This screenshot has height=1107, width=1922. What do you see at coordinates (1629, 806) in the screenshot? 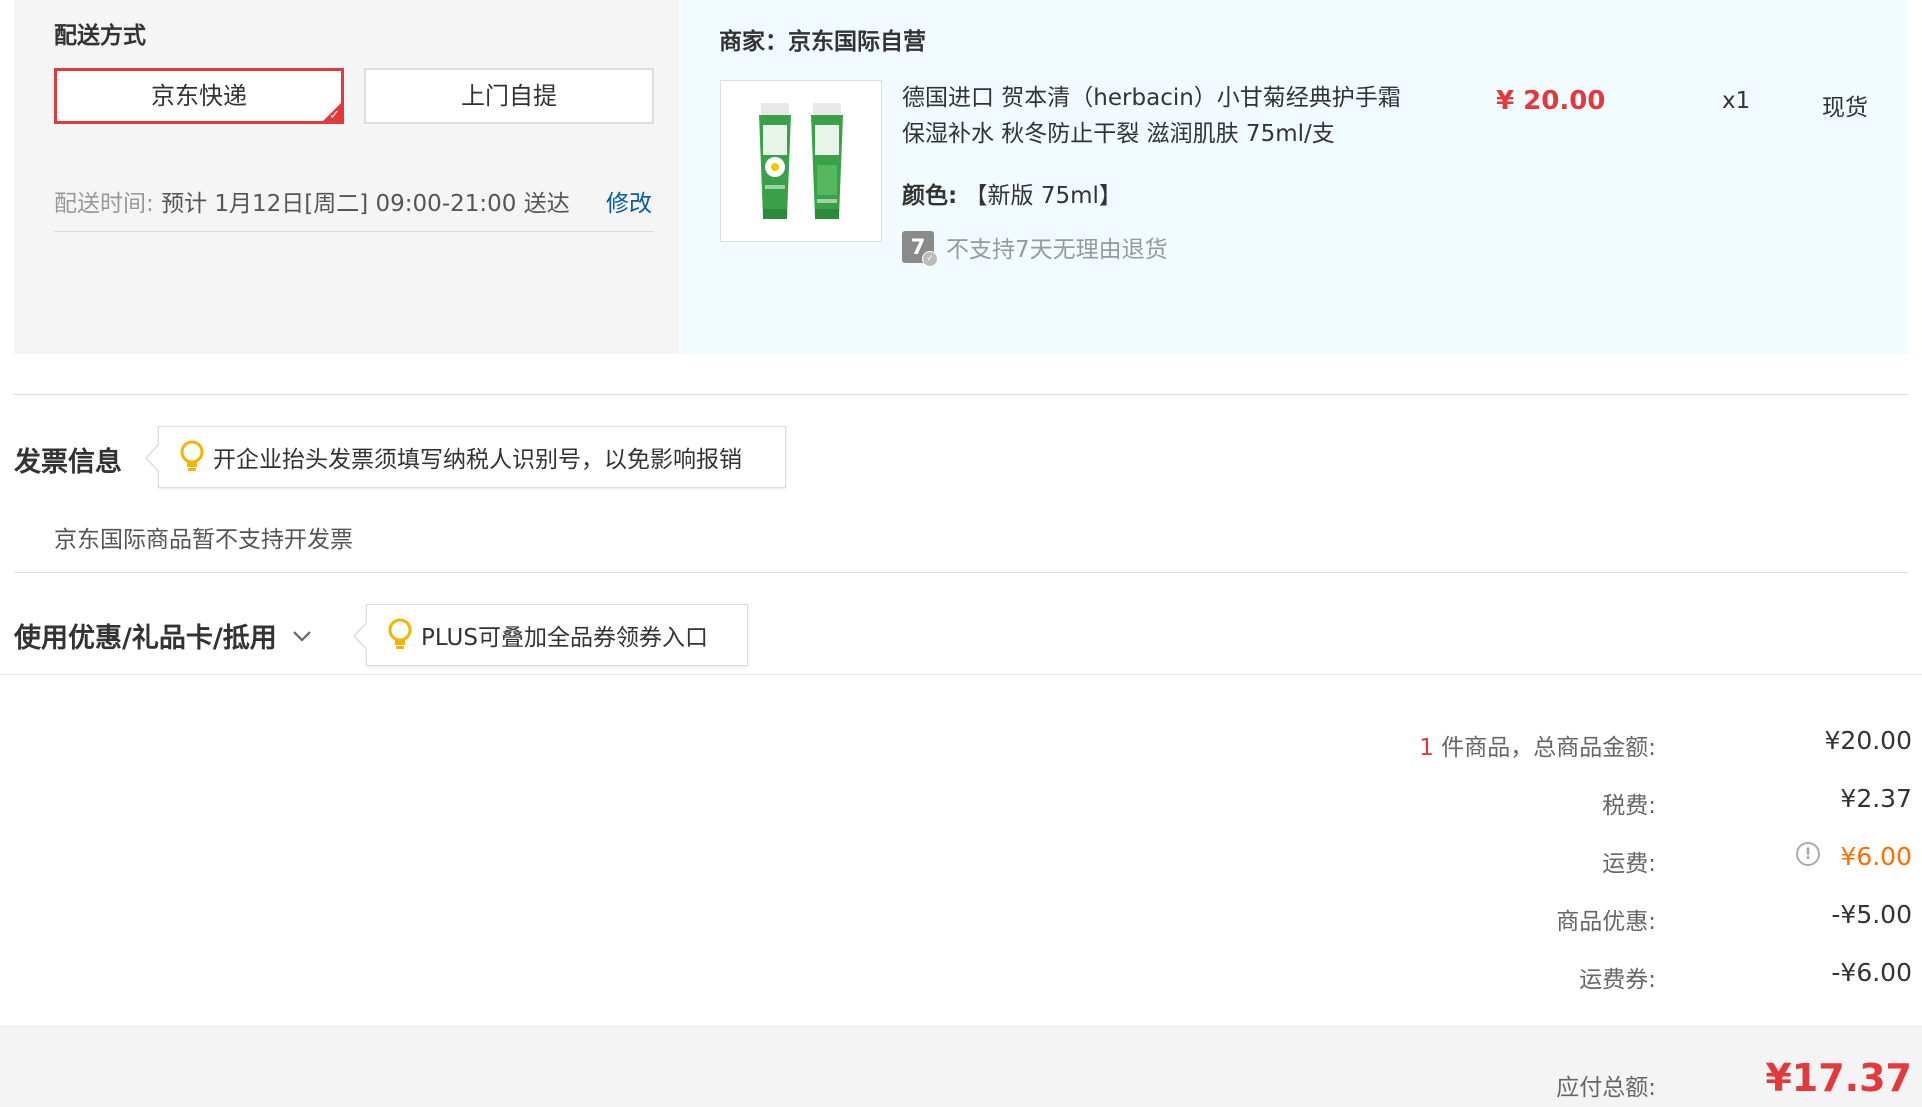
I see `tax-label: 税费:` at bounding box center [1629, 806].